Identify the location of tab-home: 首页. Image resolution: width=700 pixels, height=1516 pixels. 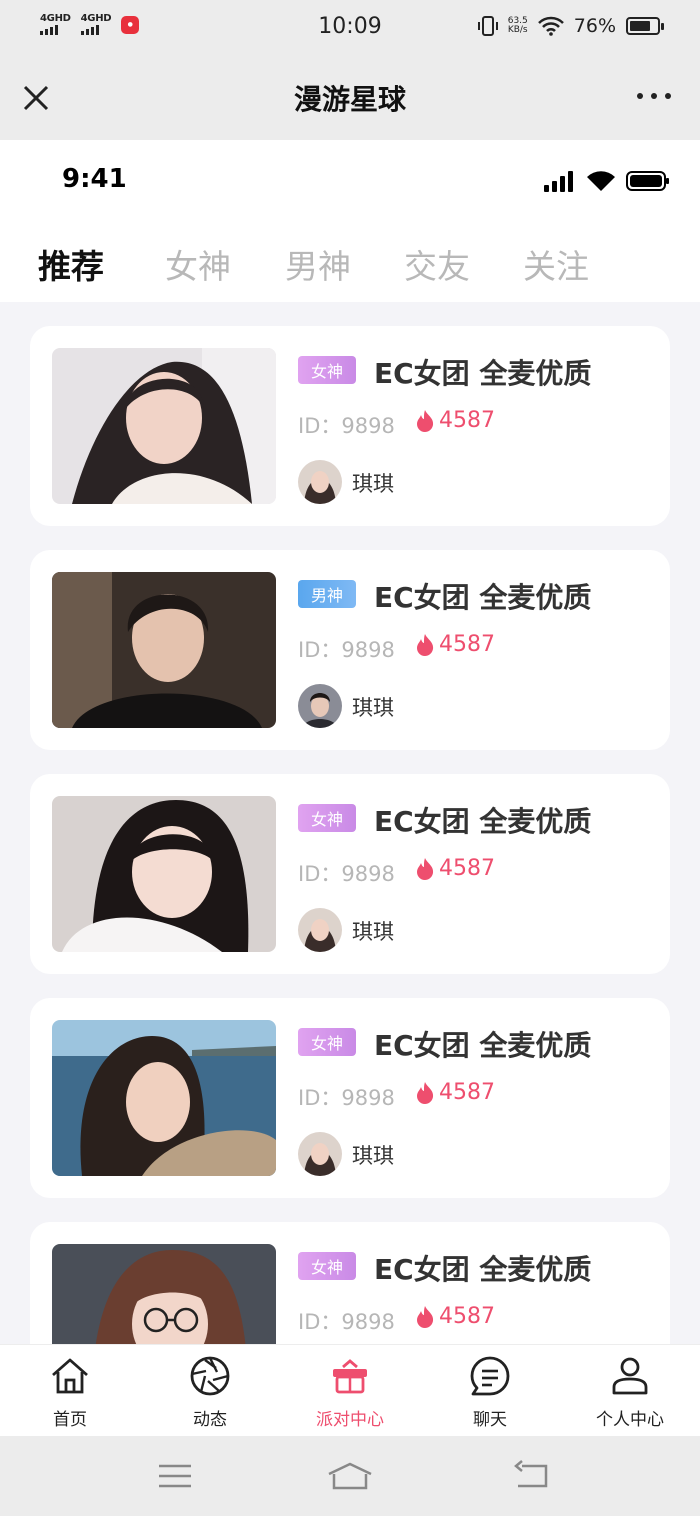
(70, 1391).